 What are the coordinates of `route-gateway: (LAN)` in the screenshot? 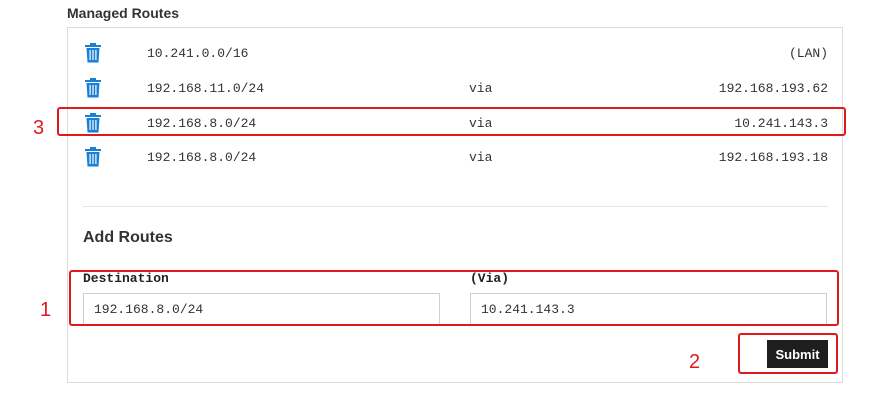 It's located at (808, 53).